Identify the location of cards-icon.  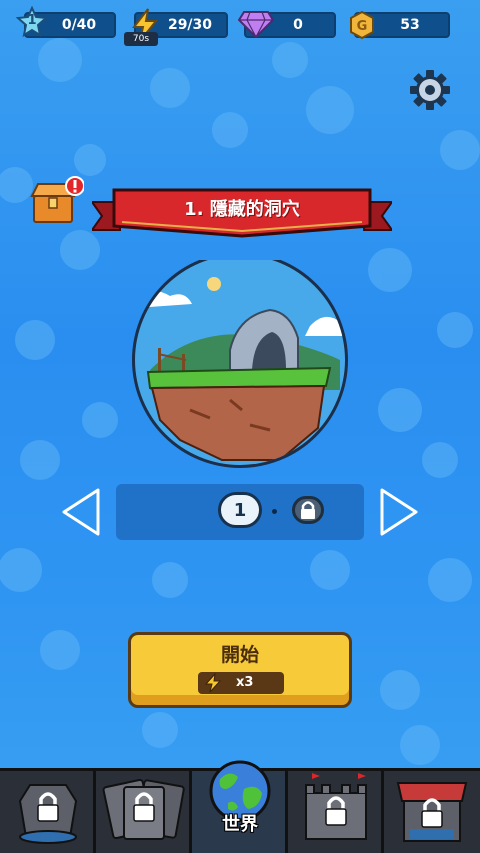
(143, 809).